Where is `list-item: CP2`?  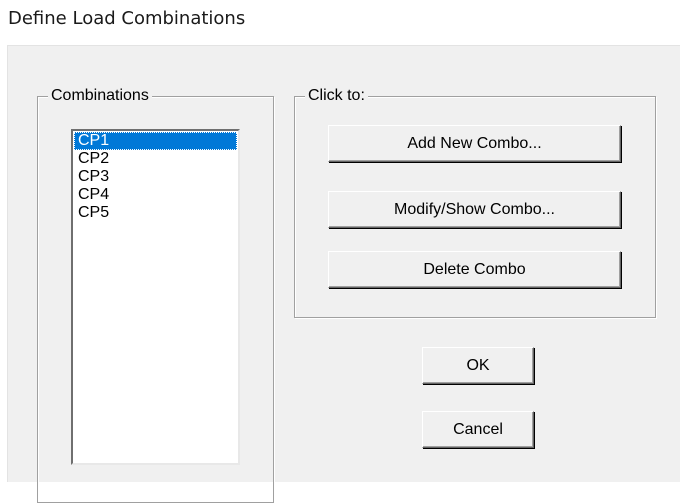
list-item: CP2 is located at coordinates (155, 159).